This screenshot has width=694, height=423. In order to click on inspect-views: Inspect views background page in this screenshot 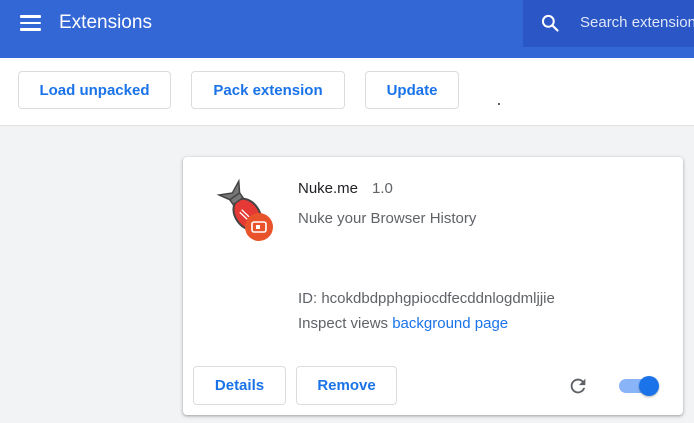, I will do `click(403, 323)`.